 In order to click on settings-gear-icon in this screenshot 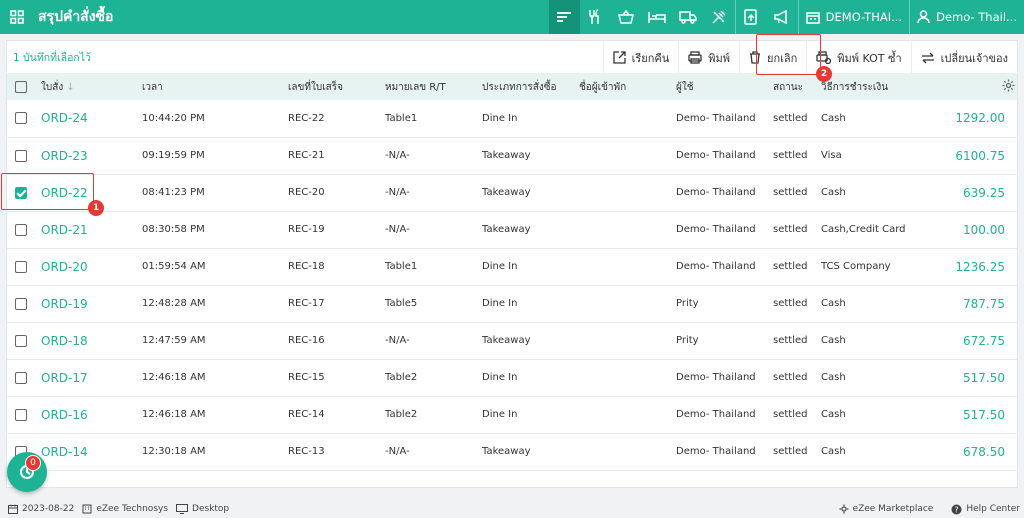, I will do `click(1008, 85)`.